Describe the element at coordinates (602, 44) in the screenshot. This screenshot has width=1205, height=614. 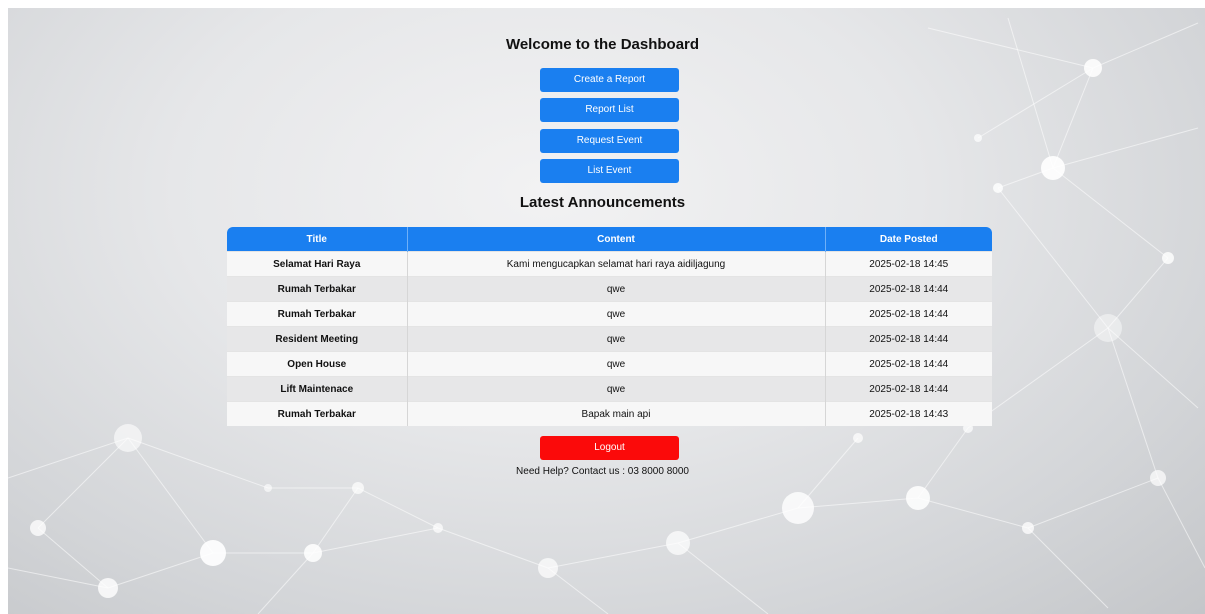
I see `page-title: Welcome to the Dashboard` at that location.